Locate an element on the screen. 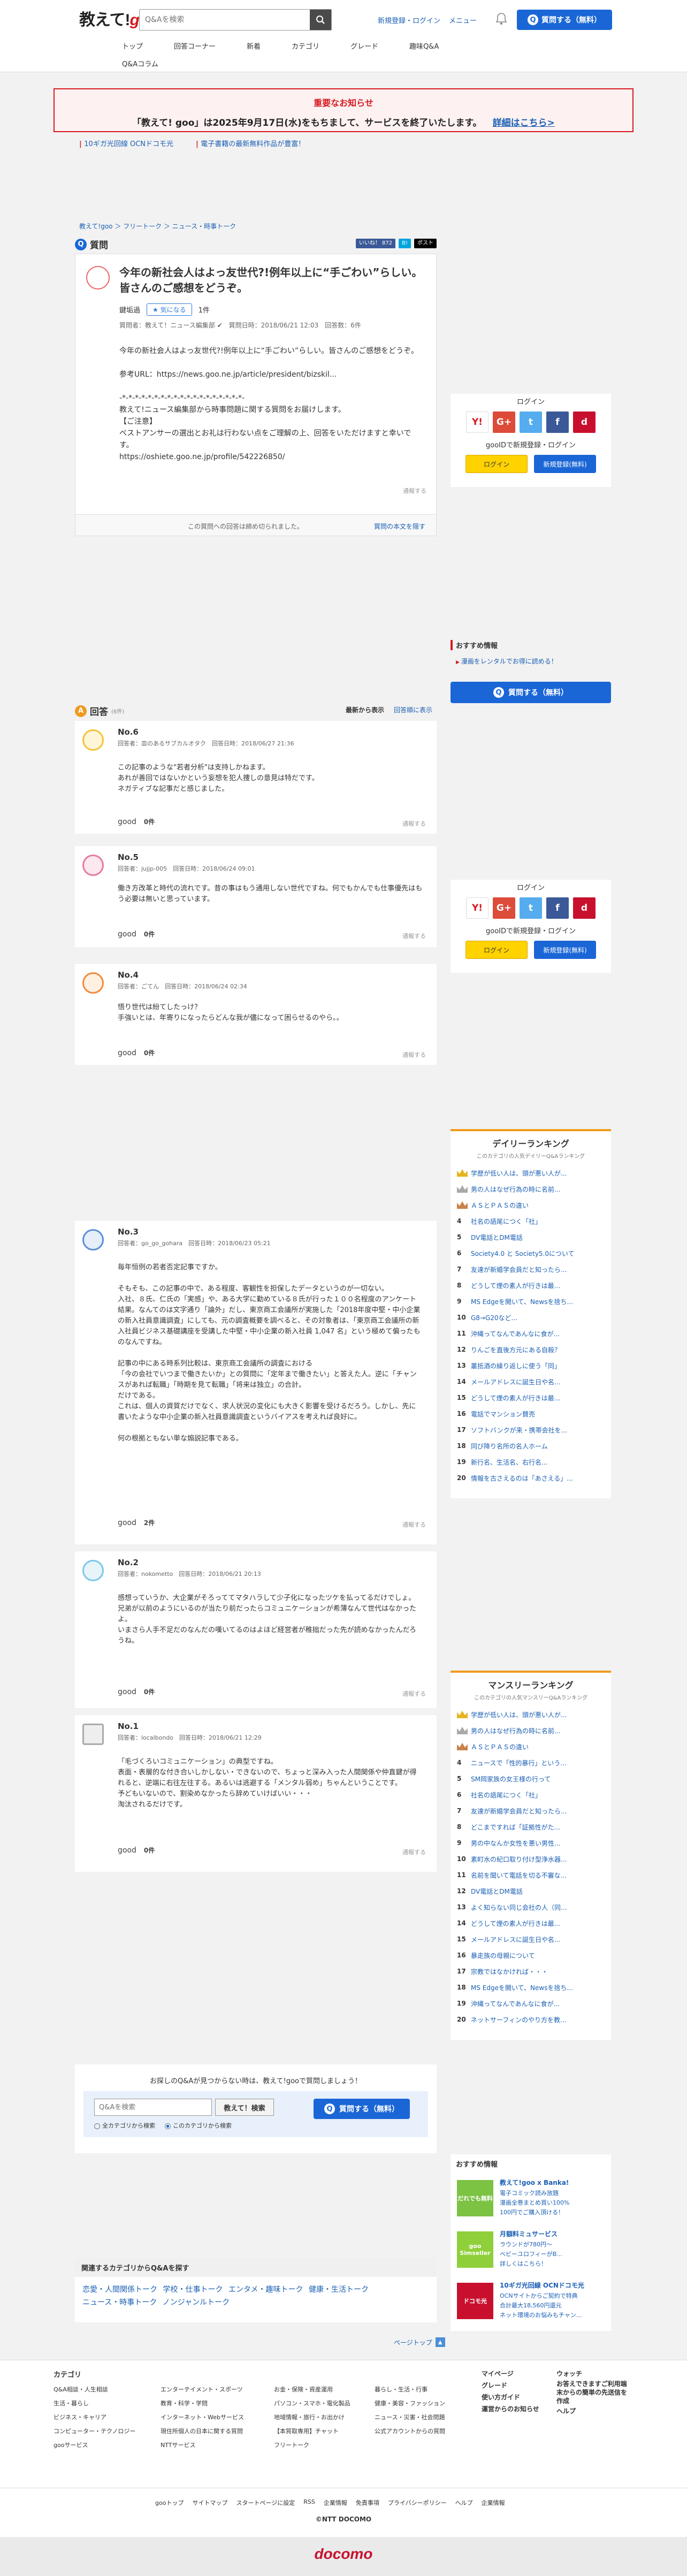 The image size is (687, 2576). notice-details-link: 詳細はこちら> is located at coordinates (524, 123).